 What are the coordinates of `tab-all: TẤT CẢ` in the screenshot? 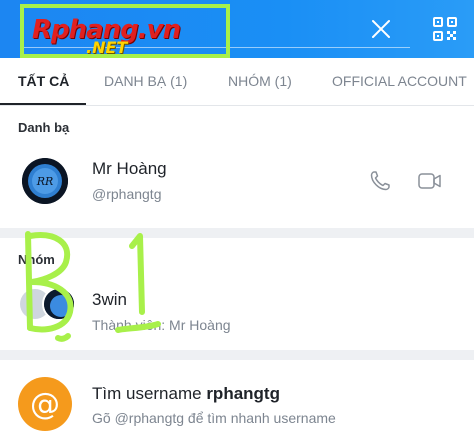 It's located at (43, 82).